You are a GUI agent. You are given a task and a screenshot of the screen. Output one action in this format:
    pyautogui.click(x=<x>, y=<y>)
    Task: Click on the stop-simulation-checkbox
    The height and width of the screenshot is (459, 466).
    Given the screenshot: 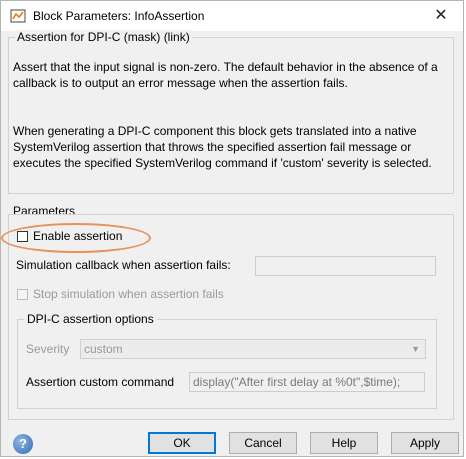 What is the action you would take?
    pyautogui.click(x=22, y=294)
    